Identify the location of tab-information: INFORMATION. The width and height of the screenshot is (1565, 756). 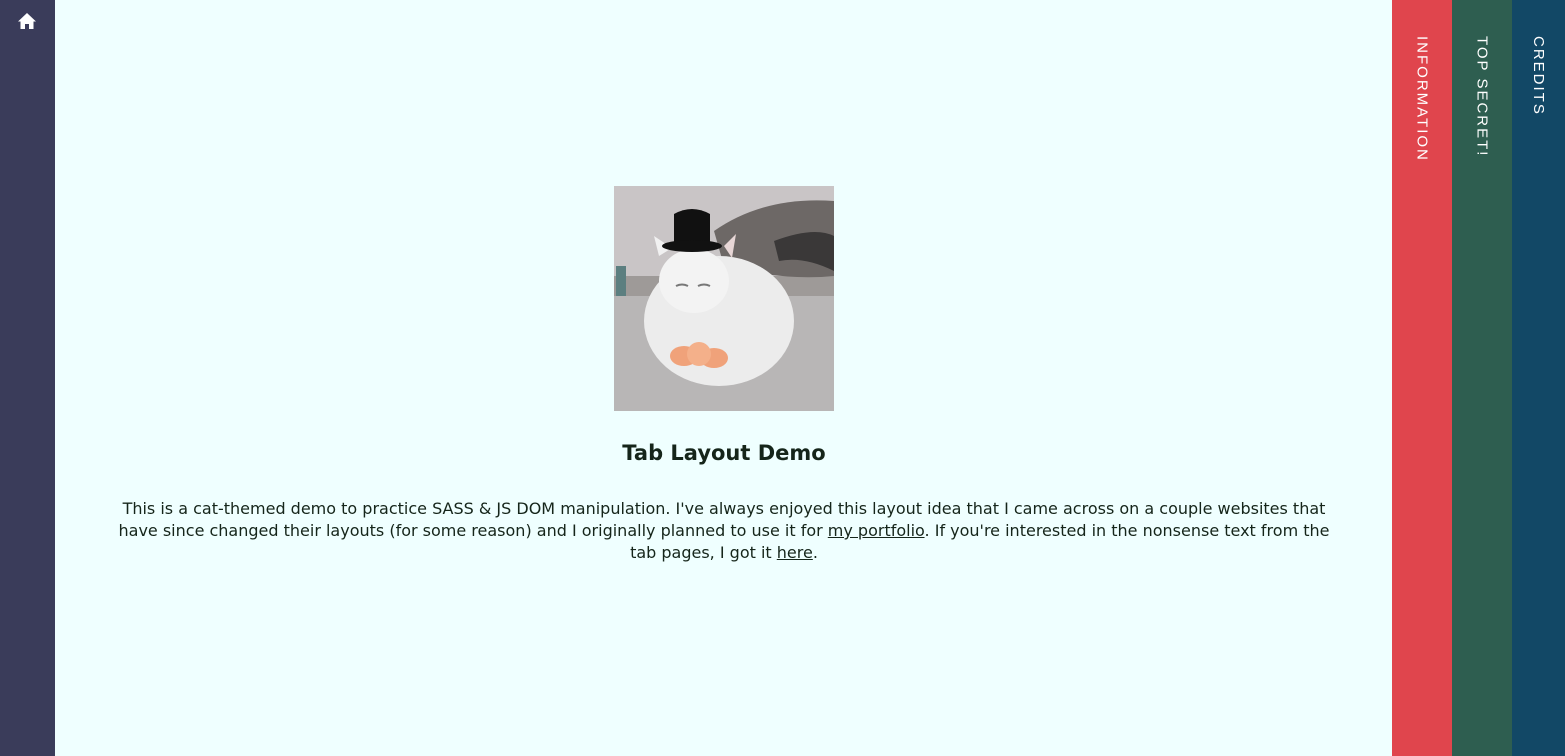
(1422, 378).